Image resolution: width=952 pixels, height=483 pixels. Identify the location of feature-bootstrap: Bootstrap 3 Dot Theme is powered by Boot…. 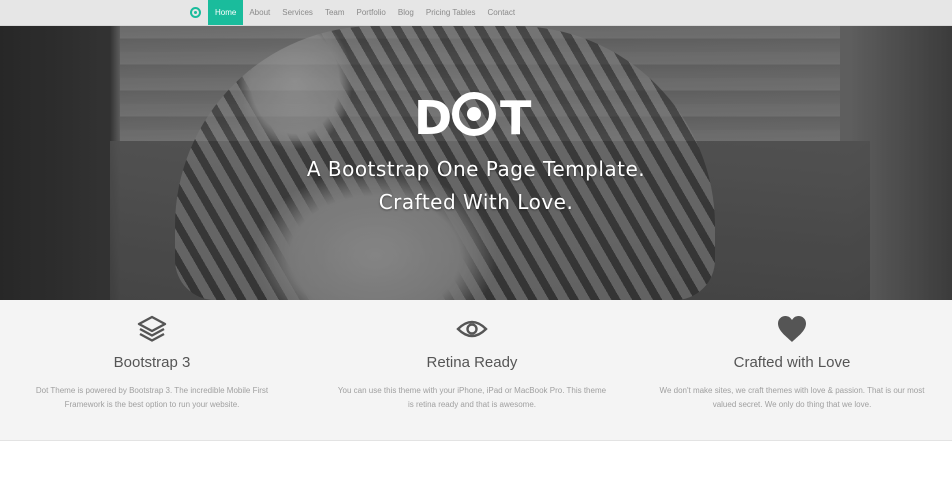
(152, 356).